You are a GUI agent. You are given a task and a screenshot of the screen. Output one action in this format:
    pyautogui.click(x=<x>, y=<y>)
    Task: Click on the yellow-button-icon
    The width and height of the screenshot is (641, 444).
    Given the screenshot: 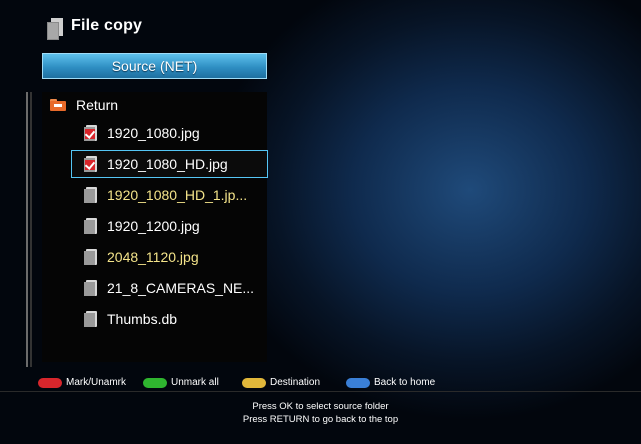 What is the action you would take?
    pyautogui.click(x=254, y=382)
    